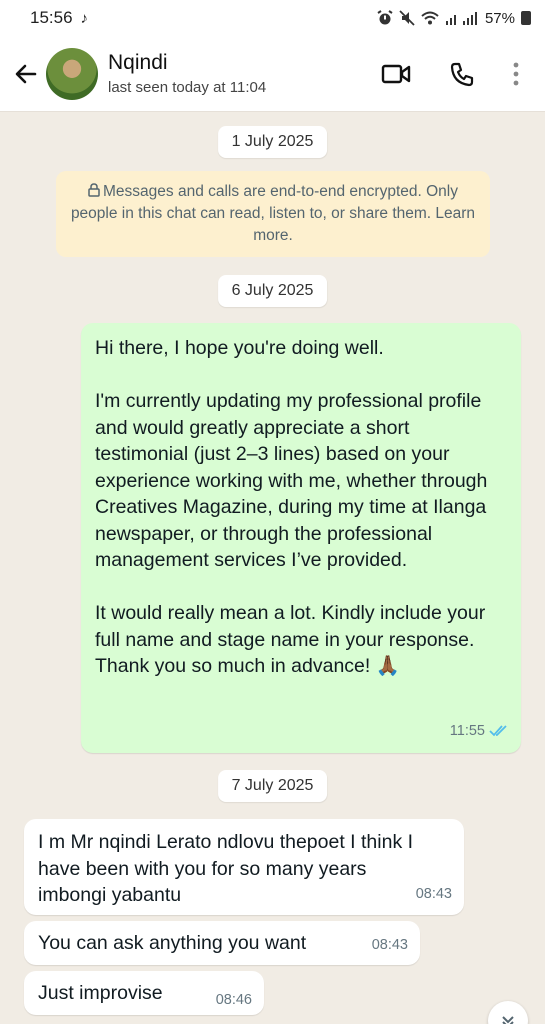 The width and height of the screenshot is (545, 1024). Describe the element at coordinates (272, 786) in the screenshot. I see `date-chip: 7 July 2025` at that location.